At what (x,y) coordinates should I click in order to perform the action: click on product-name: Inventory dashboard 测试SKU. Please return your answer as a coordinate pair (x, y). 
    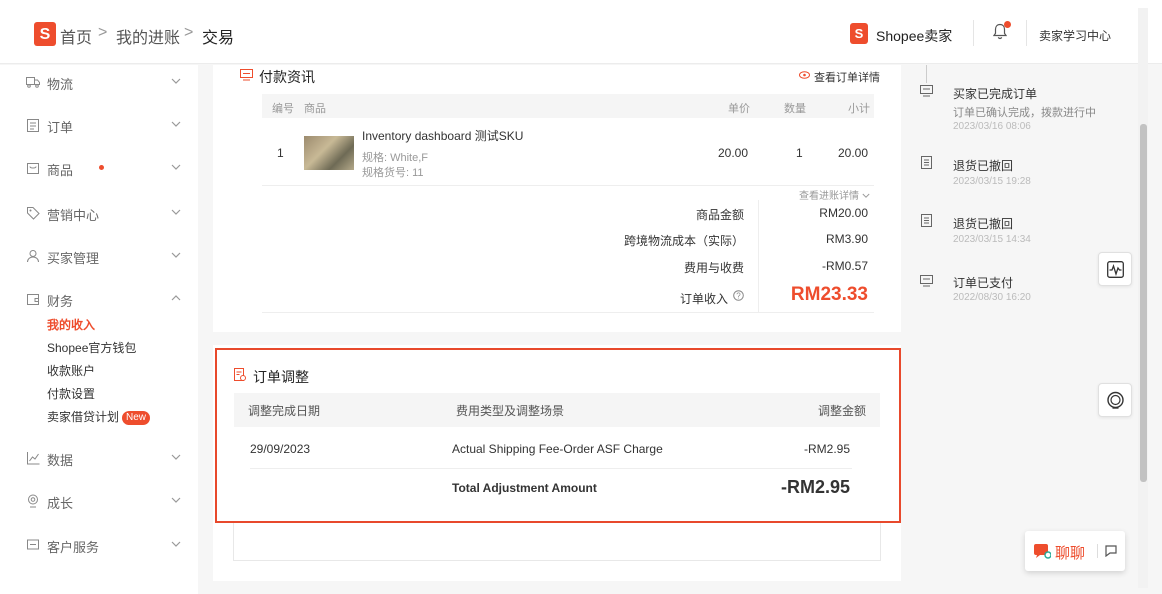
    Looking at the image, I should click on (442, 135).